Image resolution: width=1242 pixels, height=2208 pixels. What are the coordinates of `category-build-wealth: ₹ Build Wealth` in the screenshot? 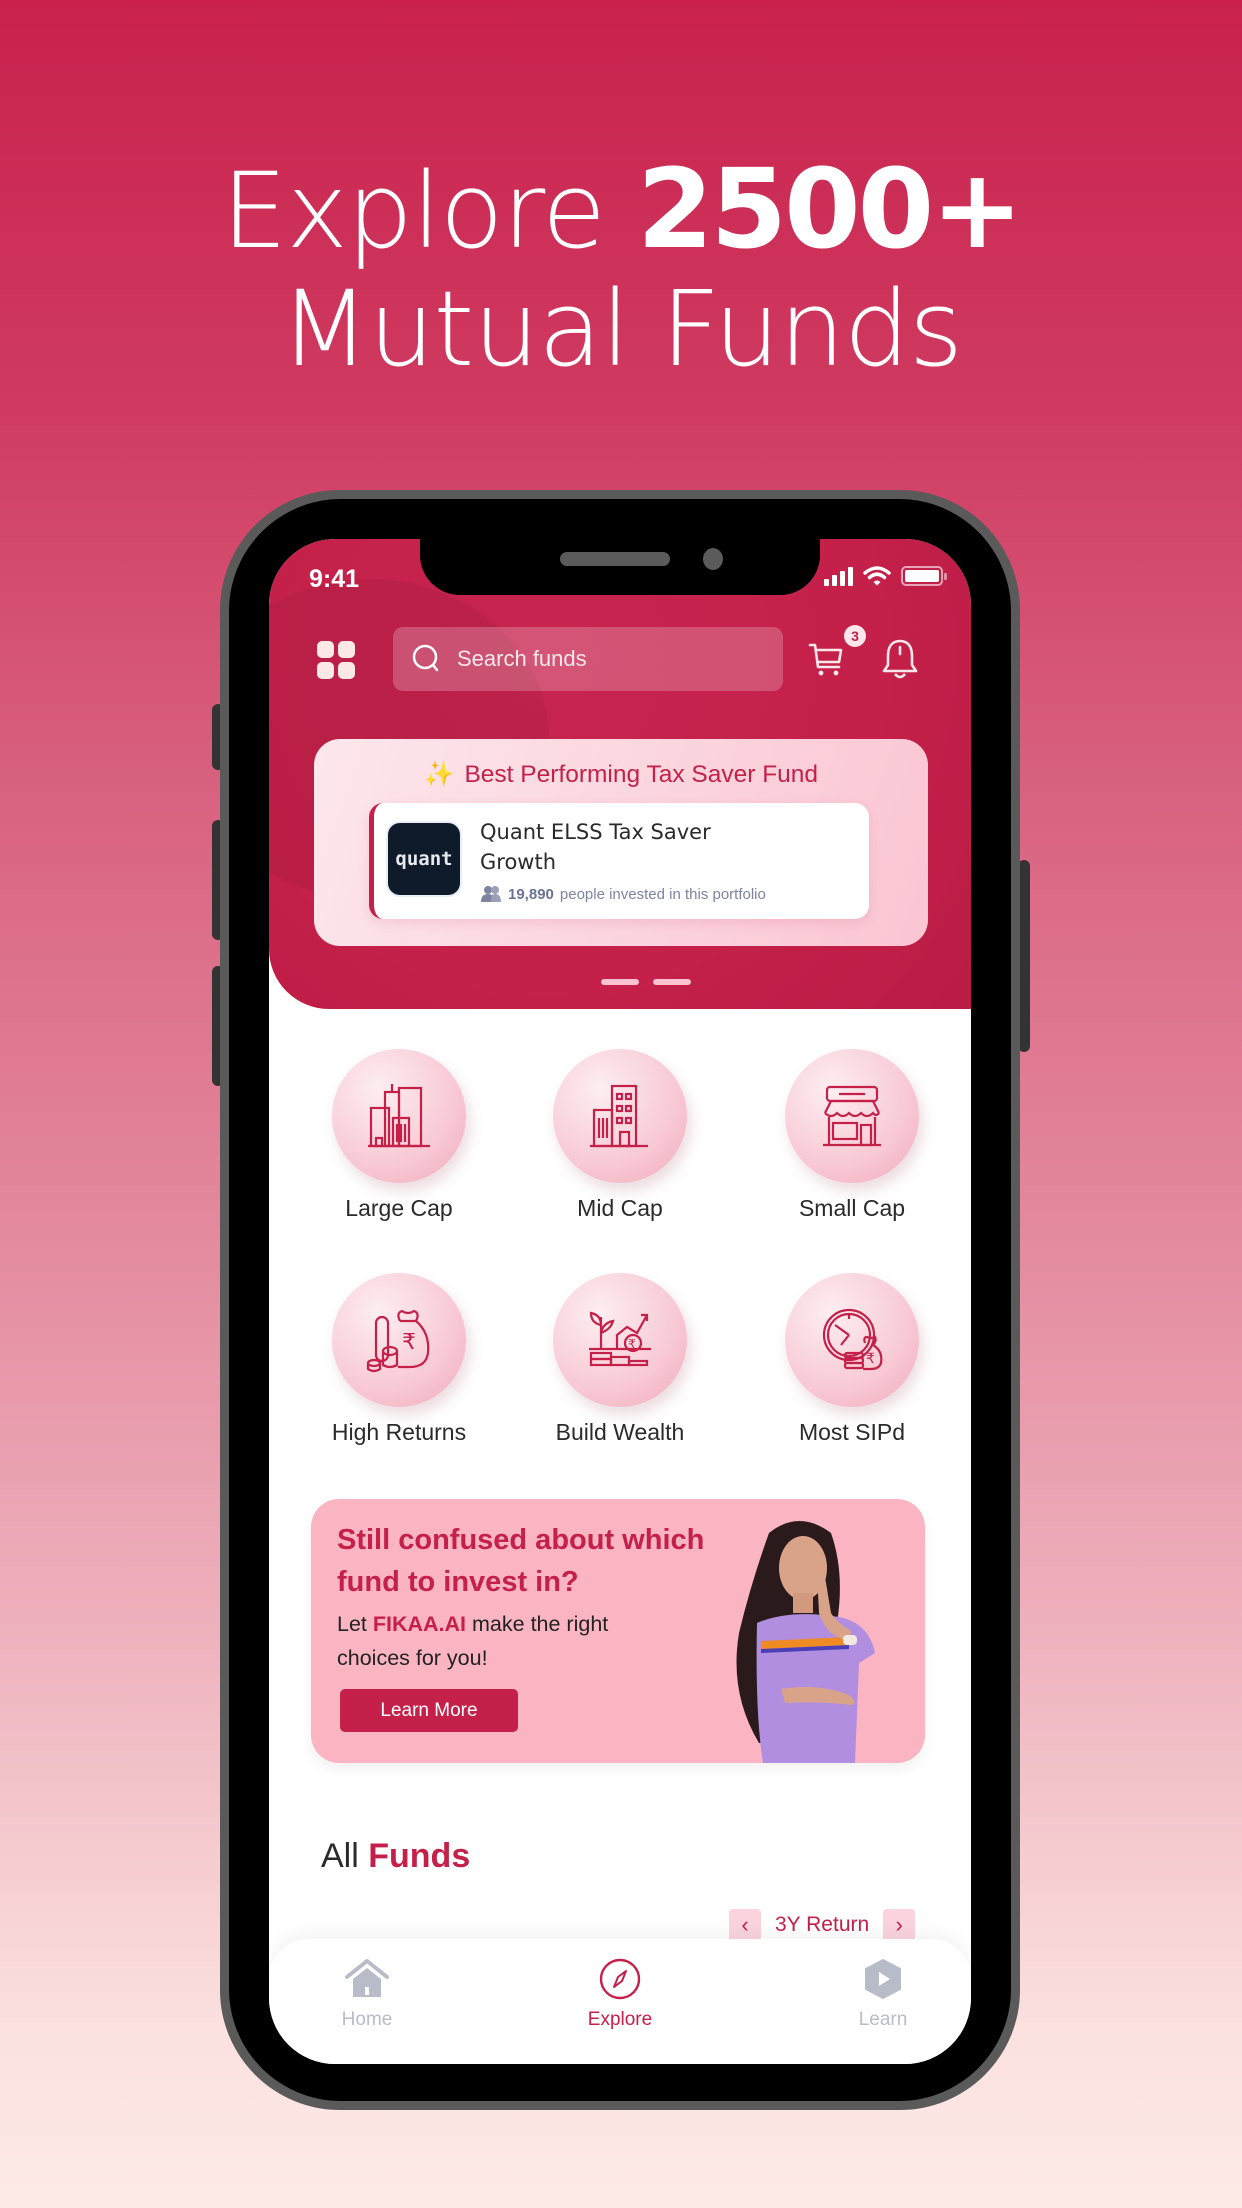 It's located at (620, 1359).